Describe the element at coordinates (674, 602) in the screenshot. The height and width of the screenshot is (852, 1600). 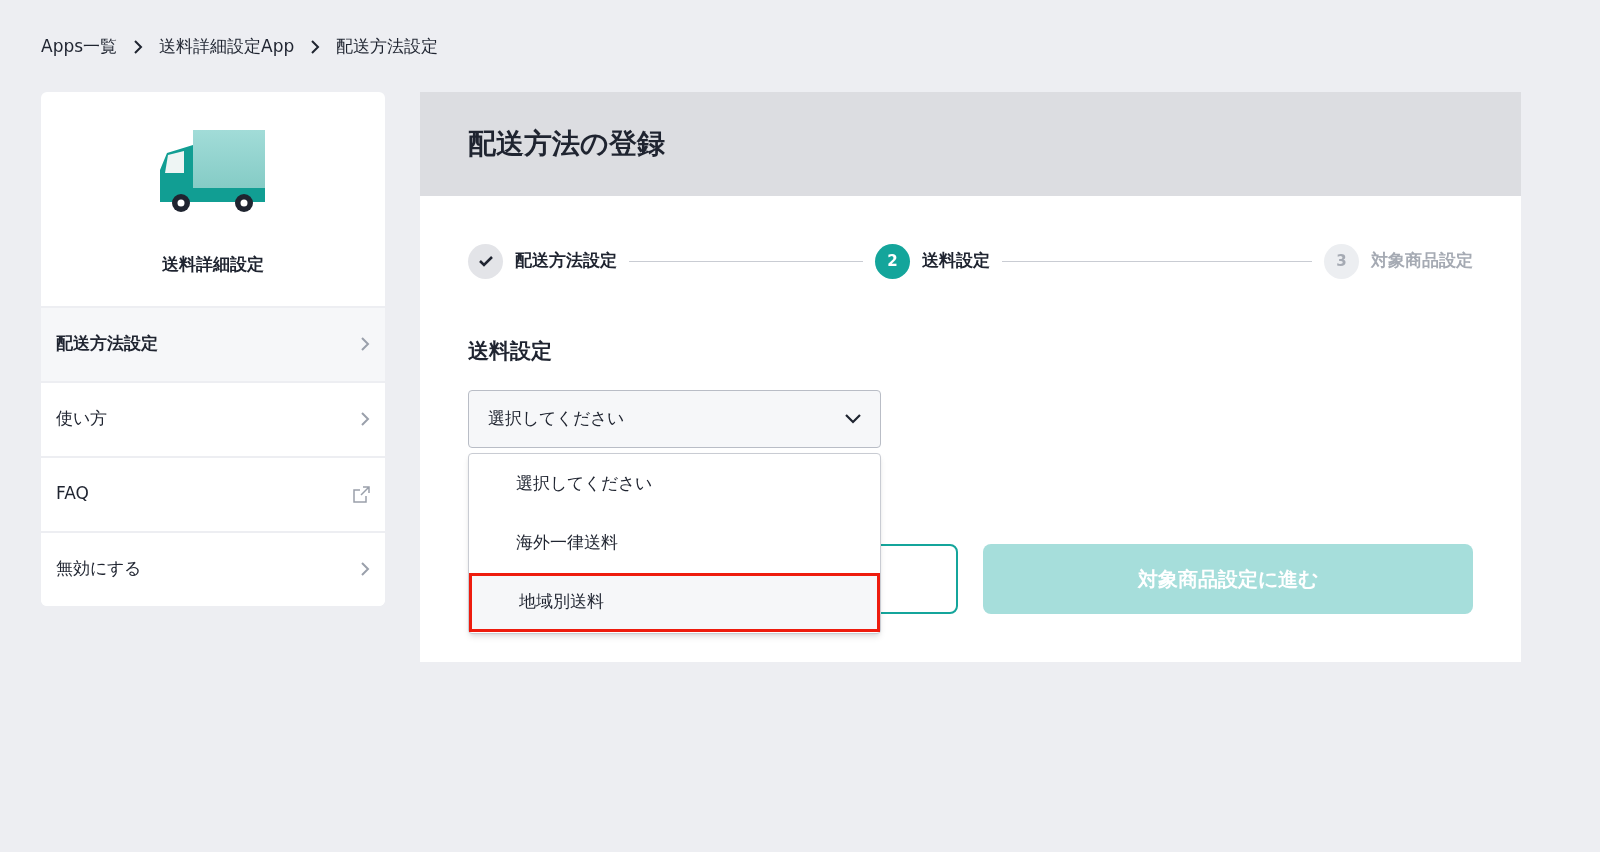
I see `dropdown-option: 地域別送料` at that location.